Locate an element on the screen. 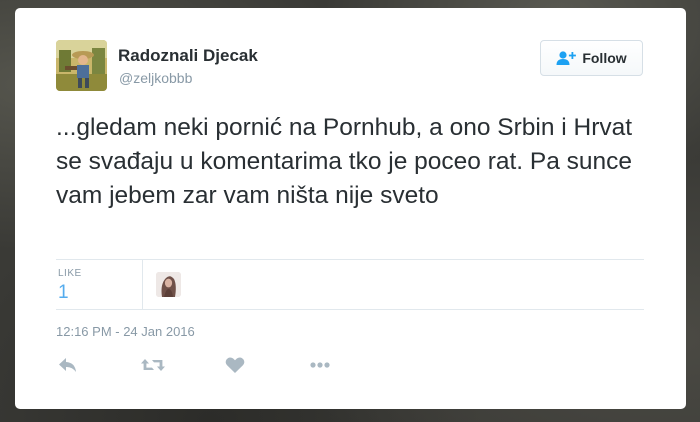  tweet-stats: LIKE 1 is located at coordinates (350, 284).